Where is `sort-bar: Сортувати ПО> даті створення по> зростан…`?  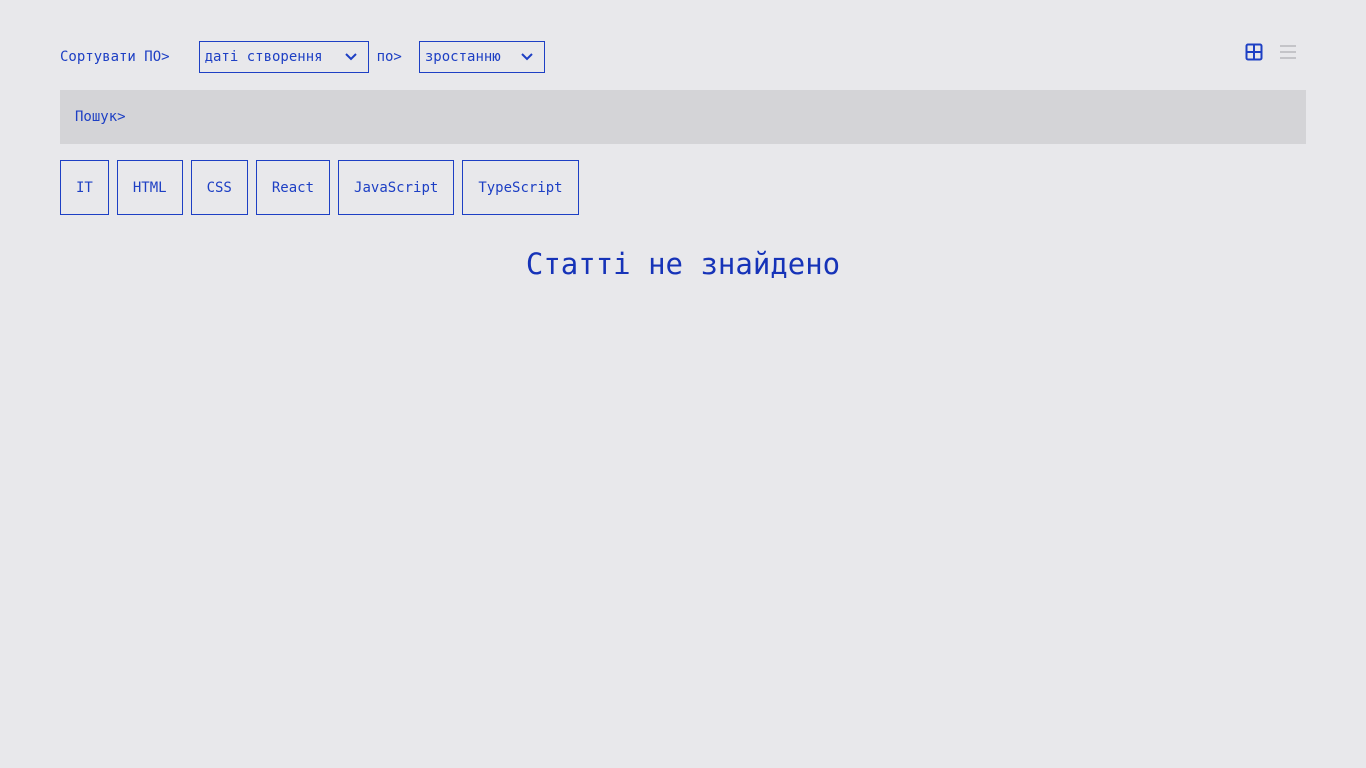
sort-bar: Сортувати ПО> даті створення по> зростан… is located at coordinates (302, 57).